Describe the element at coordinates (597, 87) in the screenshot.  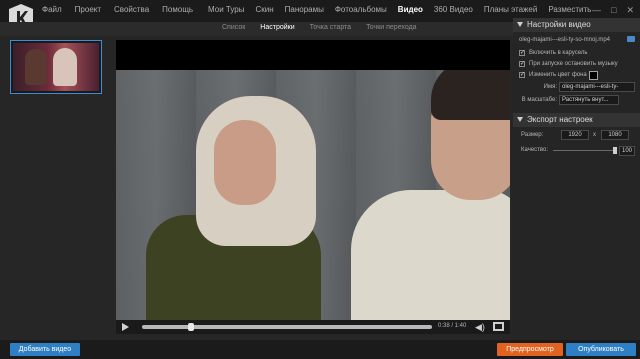
I see `name-input: oleg-majami---esli-ty-` at that location.